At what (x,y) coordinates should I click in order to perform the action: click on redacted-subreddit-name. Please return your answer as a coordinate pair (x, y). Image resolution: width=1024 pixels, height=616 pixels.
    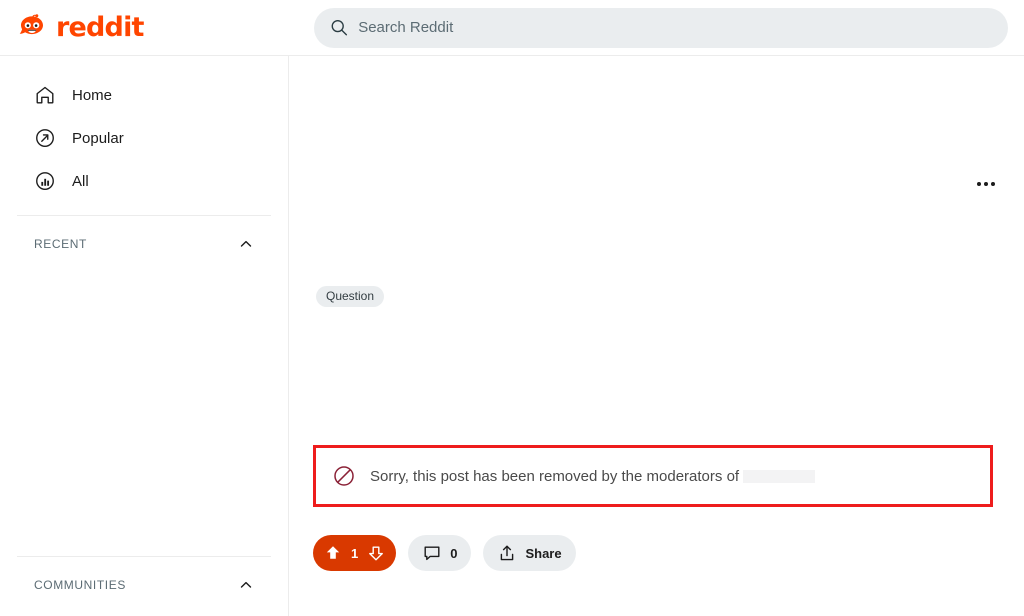
    Looking at the image, I should click on (779, 477).